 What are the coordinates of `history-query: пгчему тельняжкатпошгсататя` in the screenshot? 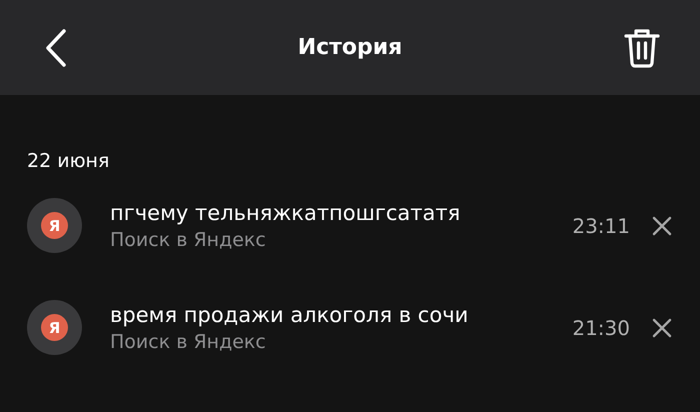 It's located at (341, 212).